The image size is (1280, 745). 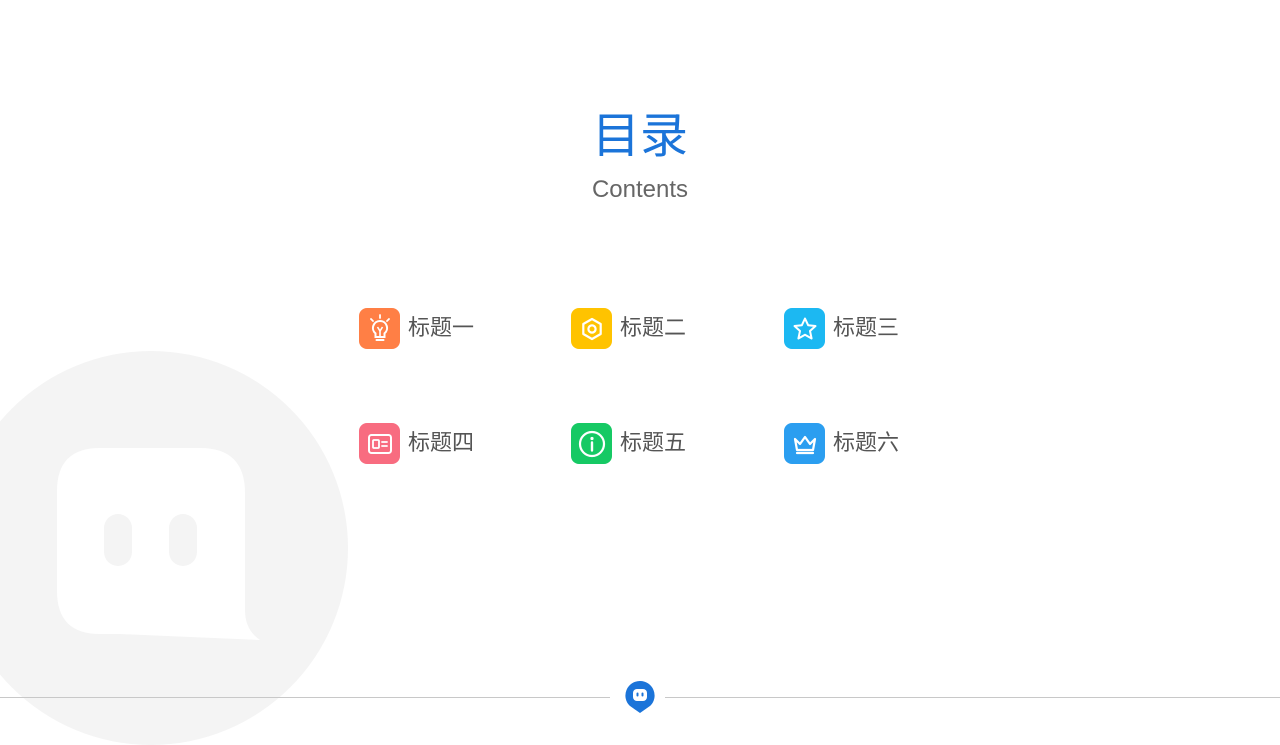 I want to click on lightbulb-icon, so click(x=379, y=328).